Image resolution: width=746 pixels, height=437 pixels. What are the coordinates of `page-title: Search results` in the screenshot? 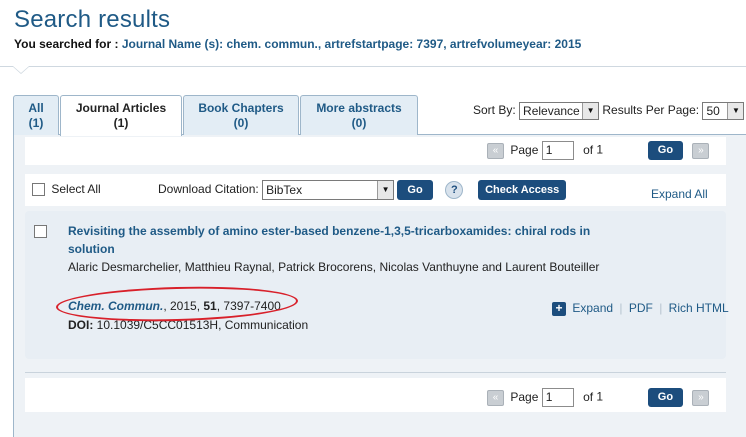 It's located at (92, 19).